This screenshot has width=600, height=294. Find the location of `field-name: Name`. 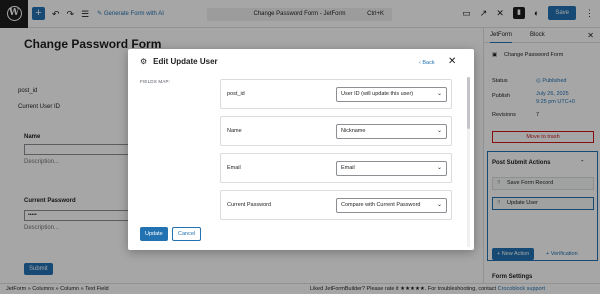

field-name: Name is located at coordinates (234, 131).